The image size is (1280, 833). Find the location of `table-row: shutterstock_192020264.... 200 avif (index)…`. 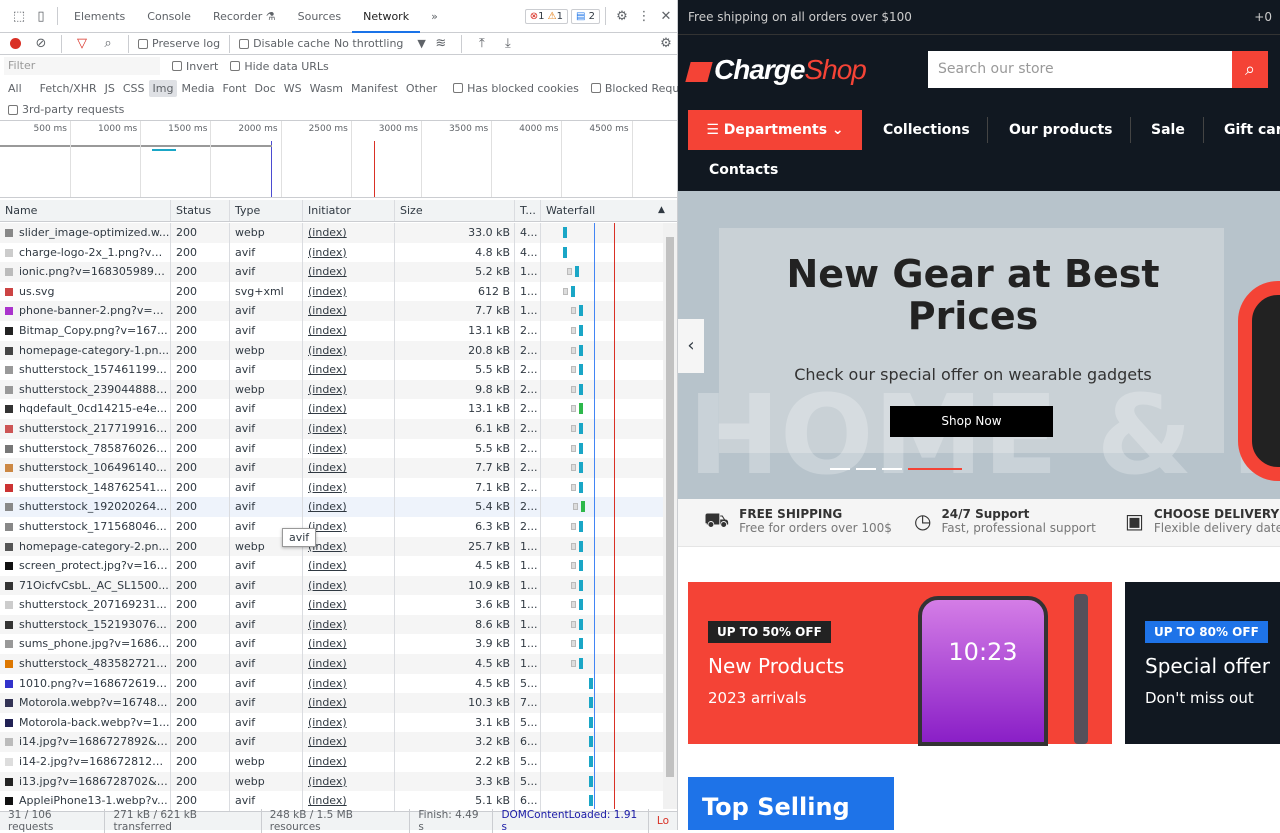

table-row: shutterstock_192020264.... 200 avif (index)… is located at coordinates (331, 507).